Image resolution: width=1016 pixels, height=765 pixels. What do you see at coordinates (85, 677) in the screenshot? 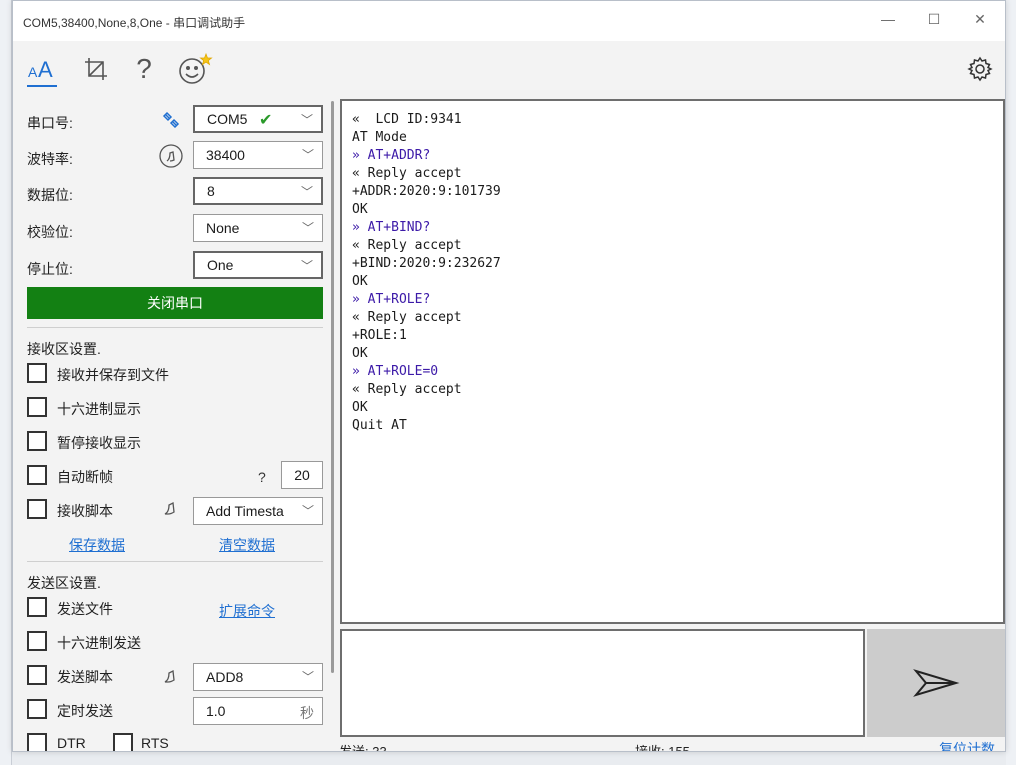
I see `send-script-label: 发送脚本` at bounding box center [85, 677].